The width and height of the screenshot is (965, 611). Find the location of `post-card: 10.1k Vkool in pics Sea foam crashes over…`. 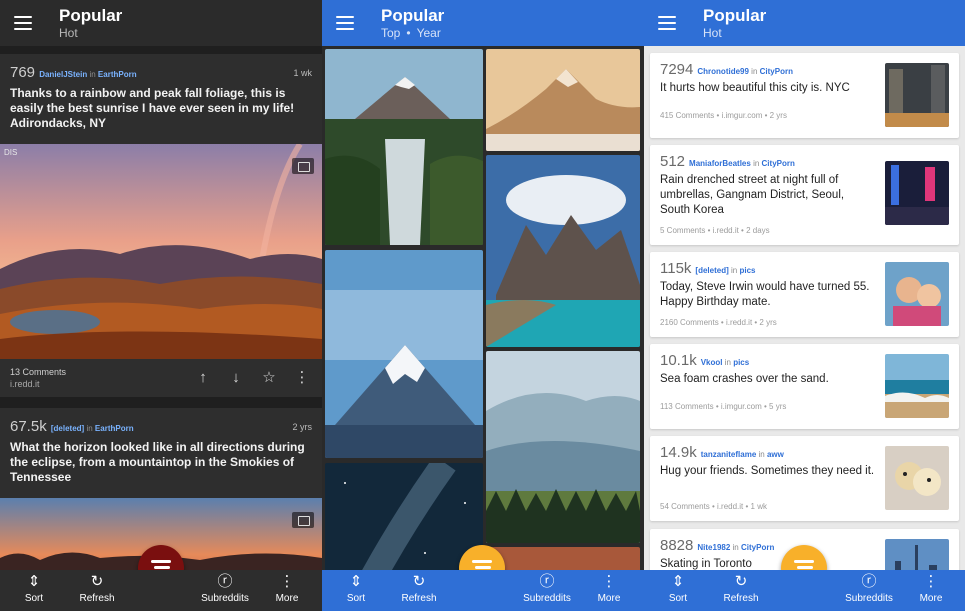

post-card: 10.1k Vkool in pics Sea foam crashes over… is located at coordinates (804, 386).